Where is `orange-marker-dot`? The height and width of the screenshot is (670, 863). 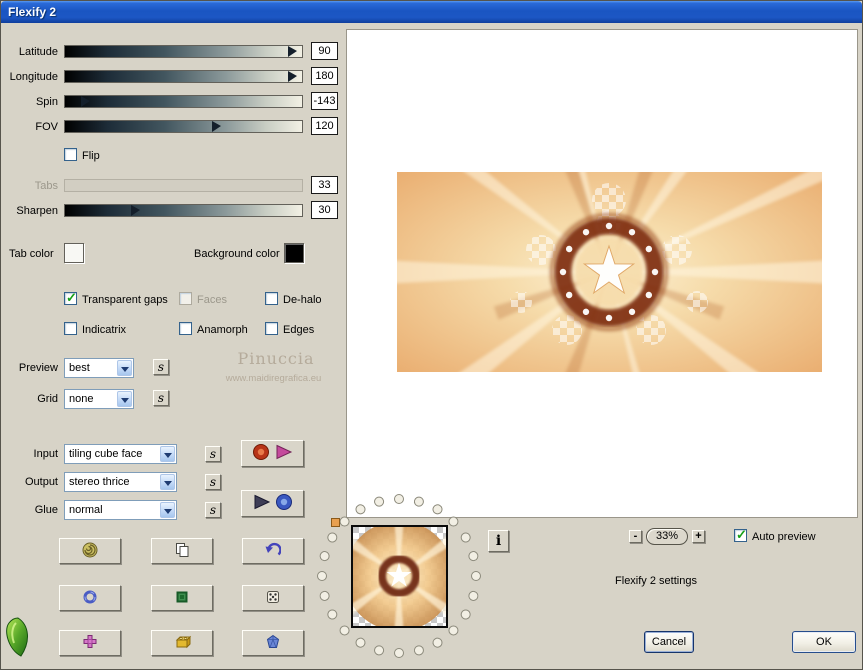
orange-marker-dot is located at coordinates (335, 522).